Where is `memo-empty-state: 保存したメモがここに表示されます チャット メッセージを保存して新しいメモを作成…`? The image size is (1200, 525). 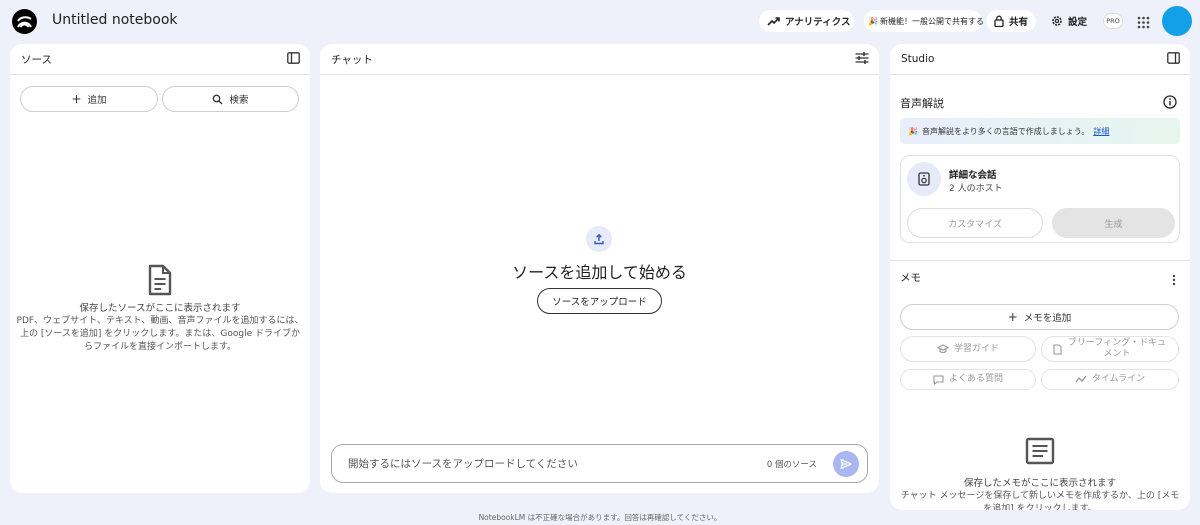 memo-empty-state: 保存したメモがここに表示されます チャット メッセージを保存して新しいメモを作成… is located at coordinates (1040, 473).